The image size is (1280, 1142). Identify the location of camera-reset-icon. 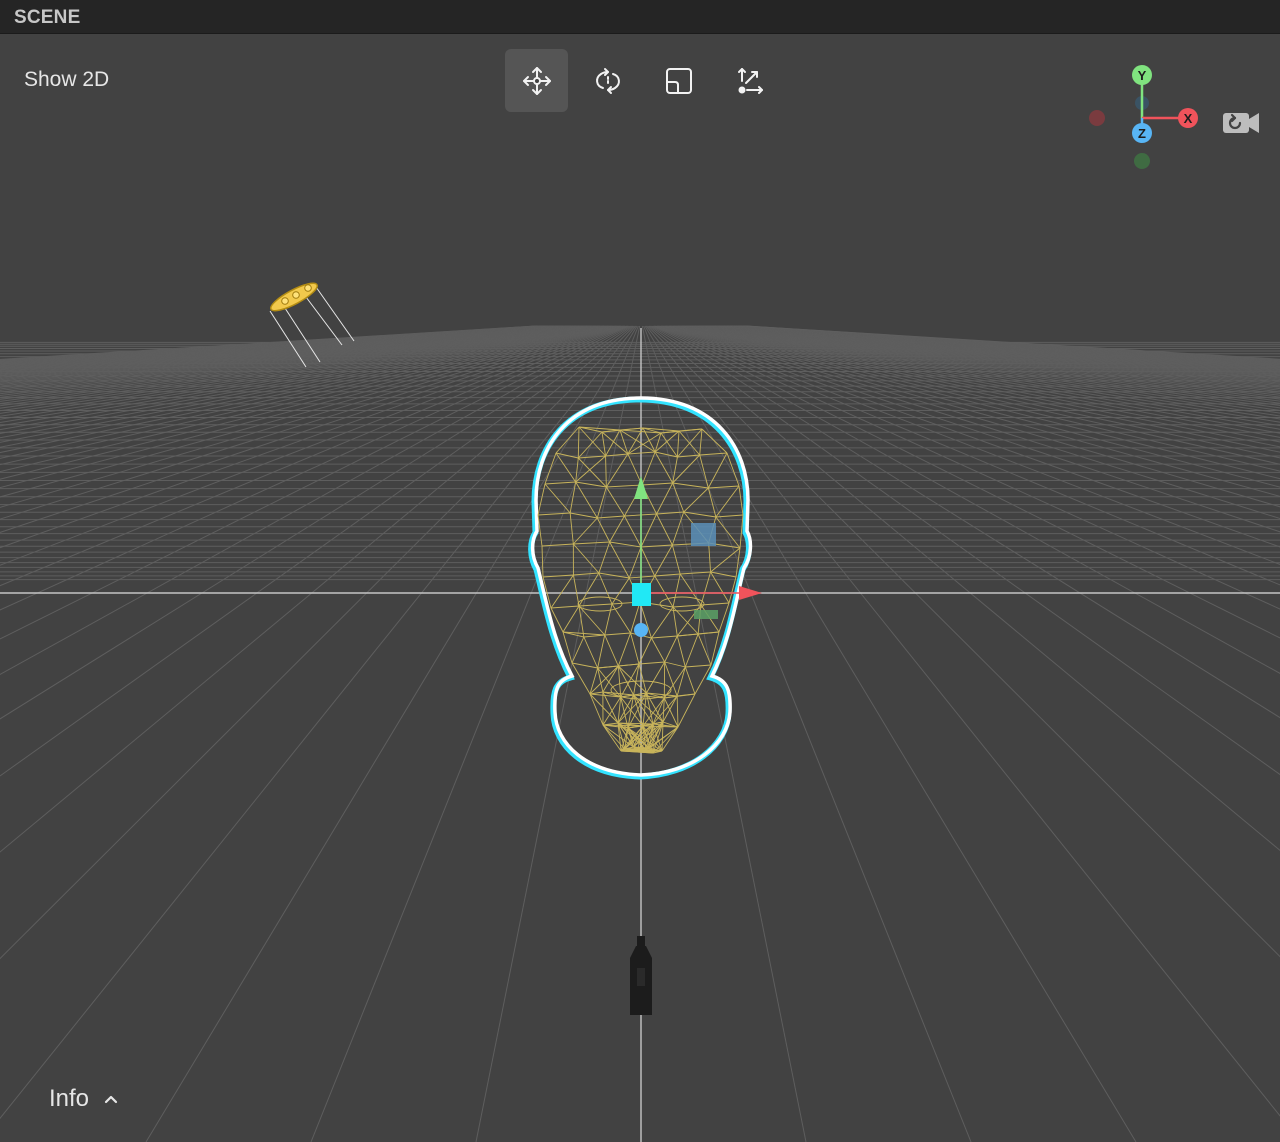
(1241, 123).